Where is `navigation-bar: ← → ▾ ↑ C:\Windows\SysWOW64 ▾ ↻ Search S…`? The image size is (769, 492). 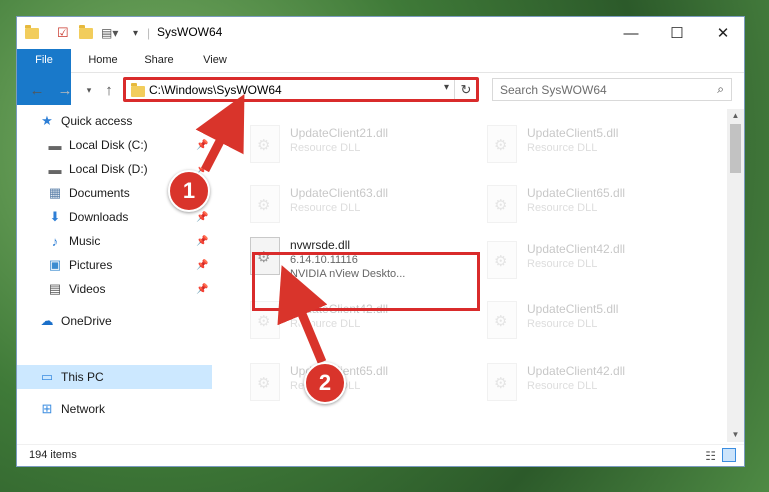 navigation-bar: ← → ▾ ↑ C:\Windows\SysWOW64 ▾ ↻ Search S… is located at coordinates (380, 90).